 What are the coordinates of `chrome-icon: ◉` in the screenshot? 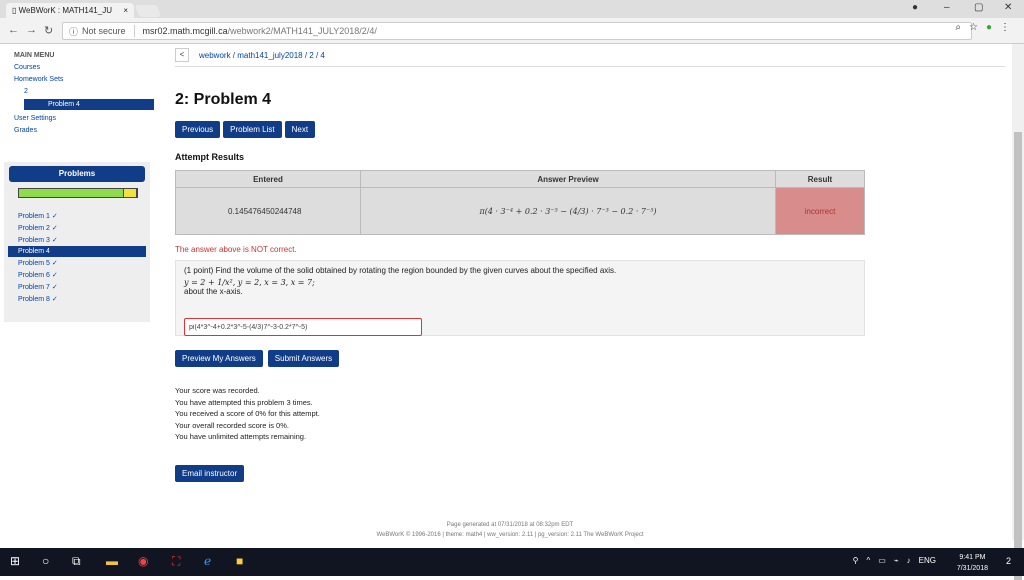 It's located at (143, 561).